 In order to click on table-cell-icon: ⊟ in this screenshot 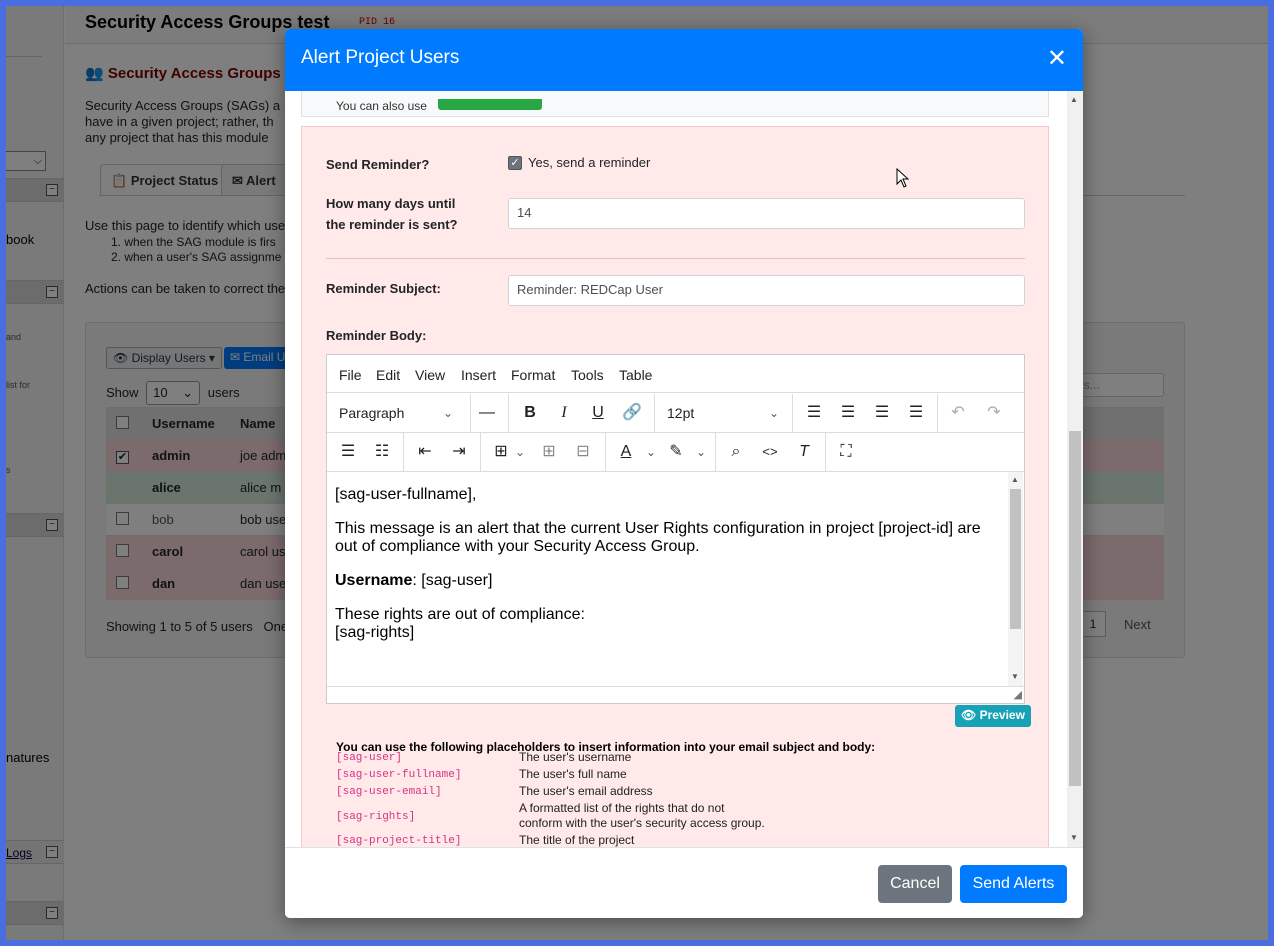, I will do `click(583, 452)`.